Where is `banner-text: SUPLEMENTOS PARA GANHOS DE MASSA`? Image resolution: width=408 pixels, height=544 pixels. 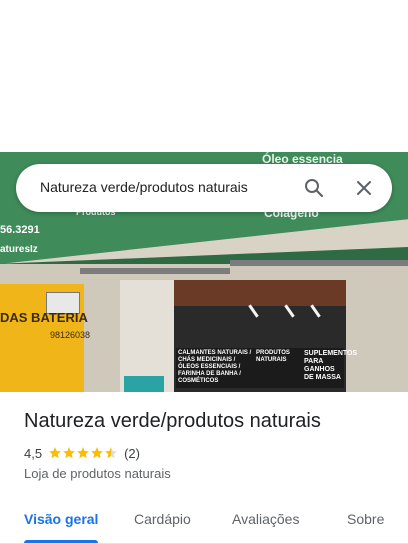
banner-text: SUPLEMENTOS PARA GANHOS DE MASSA is located at coordinates (331, 365).